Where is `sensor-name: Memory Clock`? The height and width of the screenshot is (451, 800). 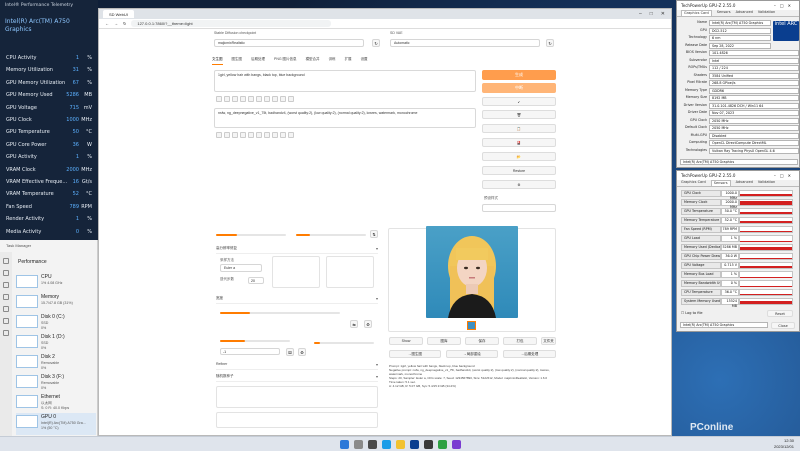
sensor-name: Memory Clock is located at coordinates (701, 202).